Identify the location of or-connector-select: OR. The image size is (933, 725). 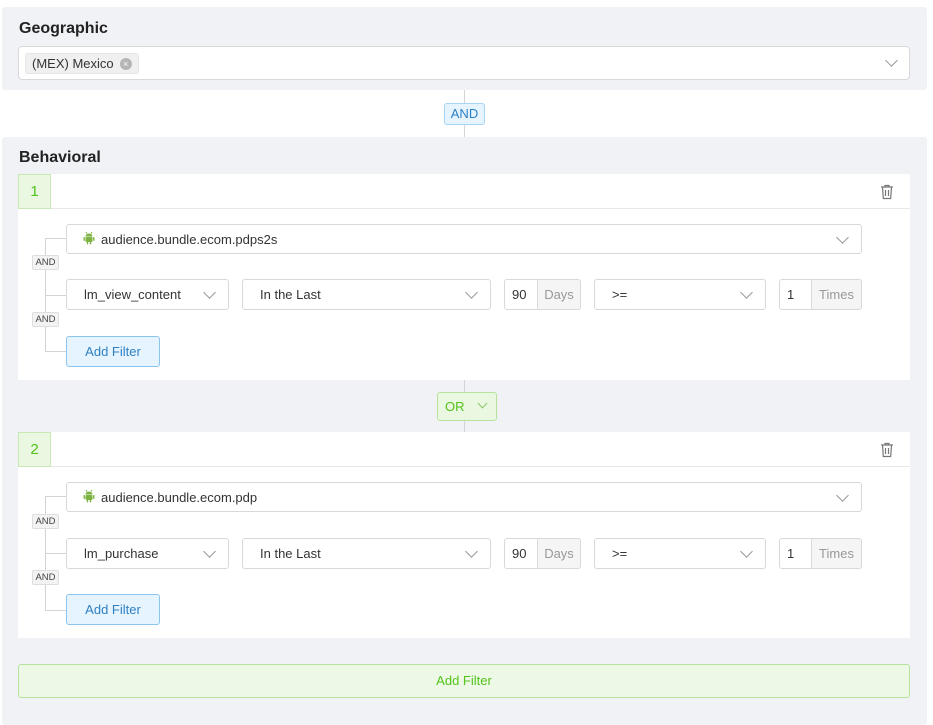
(467, 406).